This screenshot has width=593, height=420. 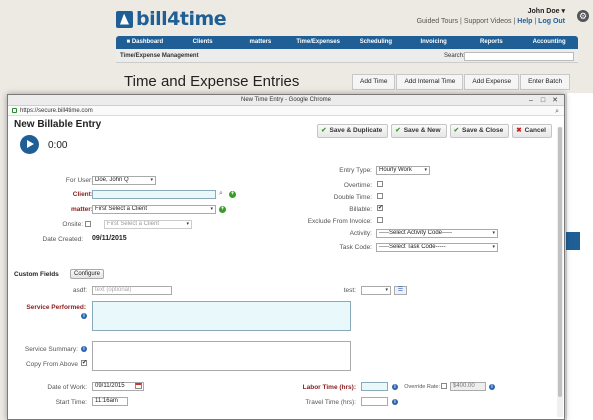 I want to click on window-controls: – □ ✕, so click(x=543, y=100).